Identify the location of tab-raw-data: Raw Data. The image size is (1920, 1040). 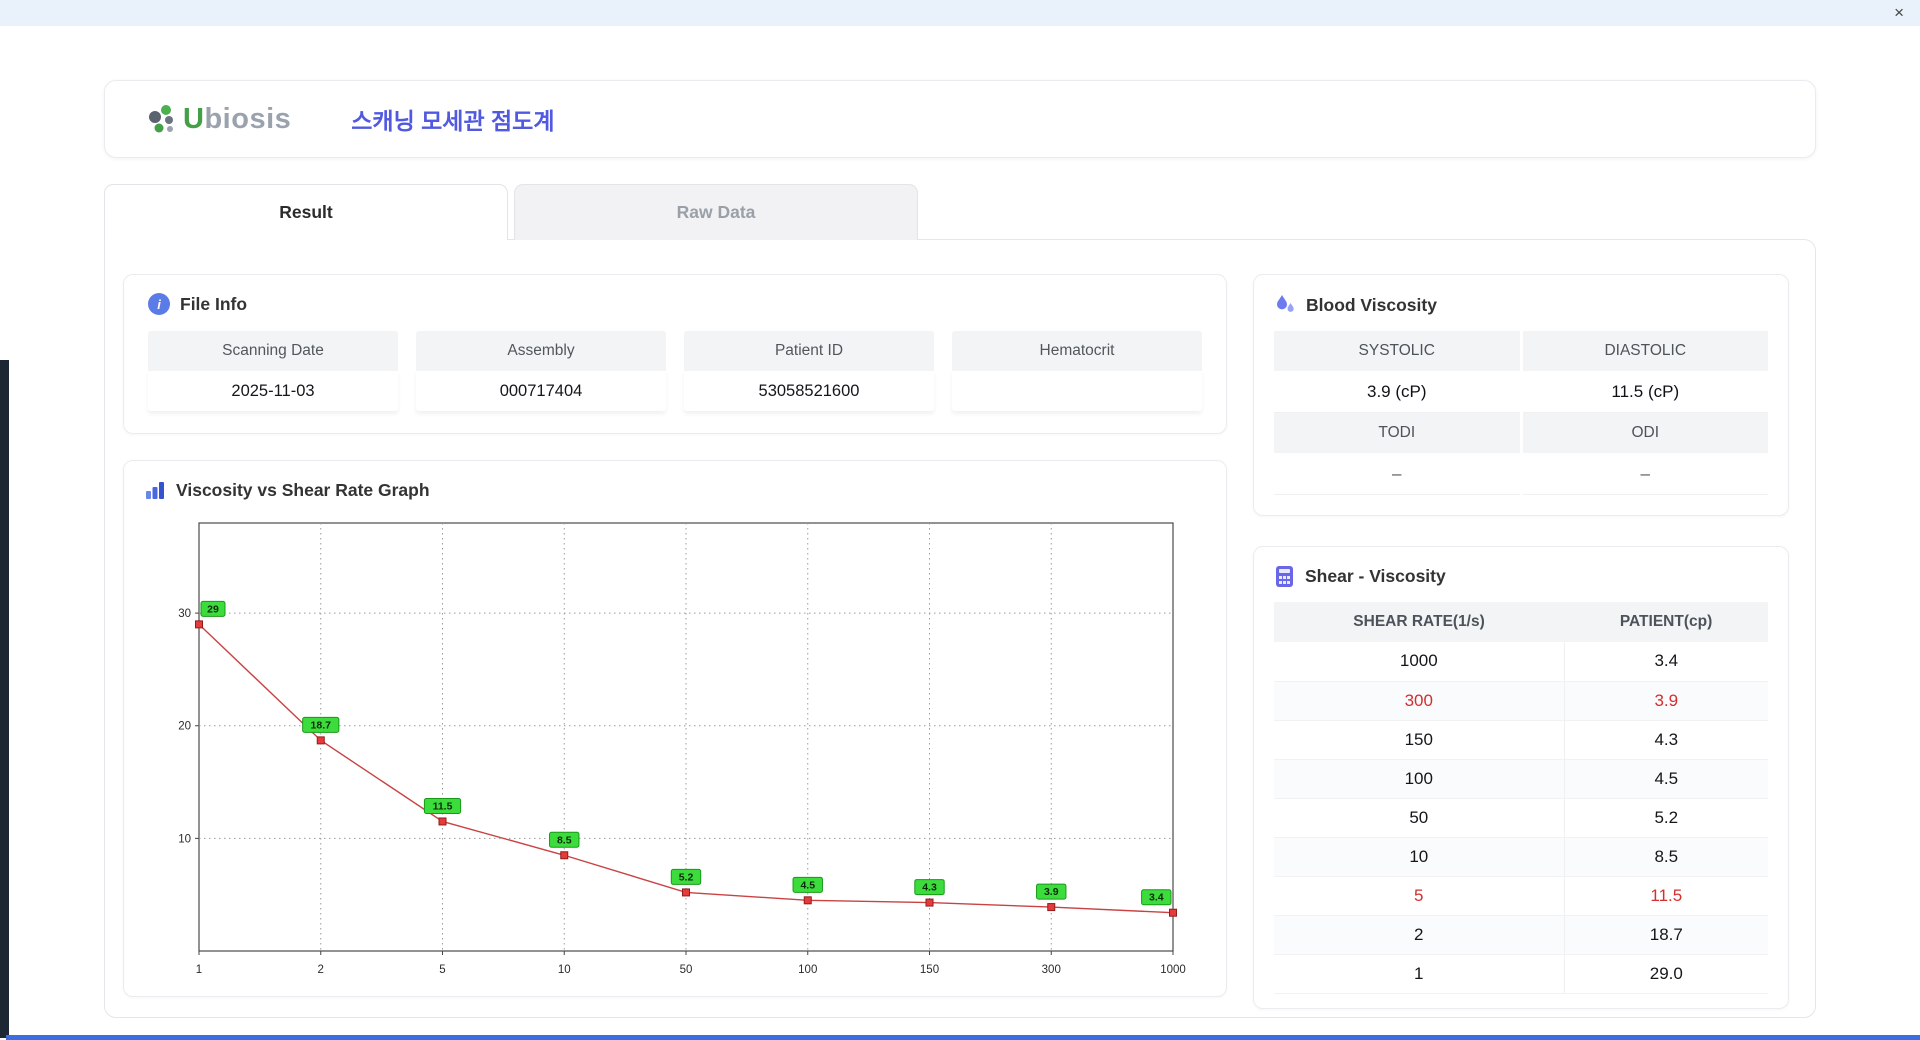
(716, 212).